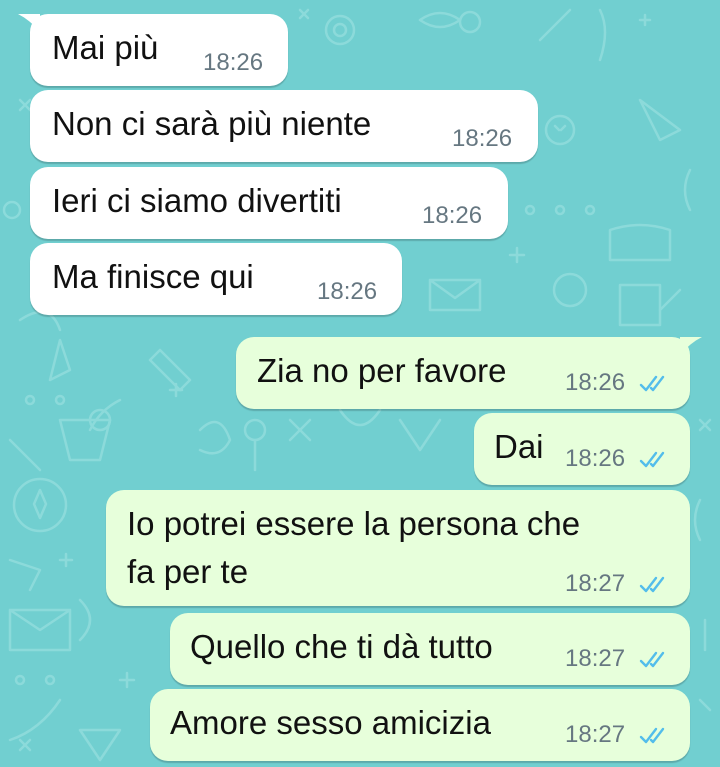 The width and height of the screenshot is (720, 767). I want to click on message-text: Amore sesso amicizia, so click(330, 722).